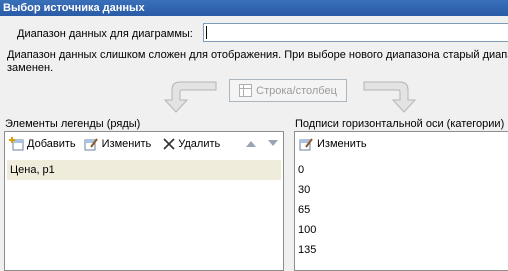  What do you see at coordinates (16, 143) in the screenshot?
I see `add-icon` at bounding box center [16, 143].